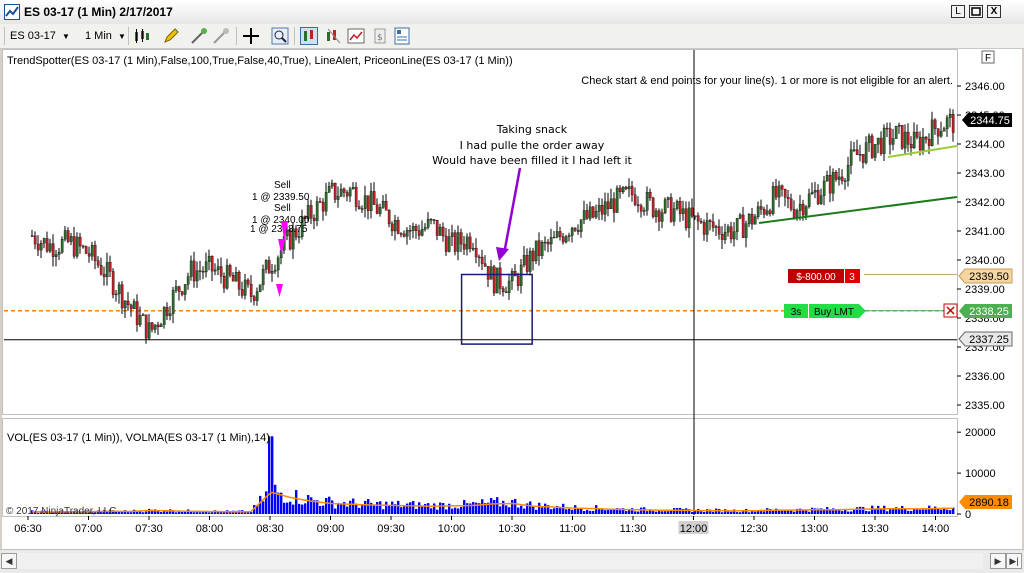 This screenshot has width=1024, height=573. Describe the element at coordinates (985, 145) in the screenshot. I see `price-tick-label: 2344.00` at that location.